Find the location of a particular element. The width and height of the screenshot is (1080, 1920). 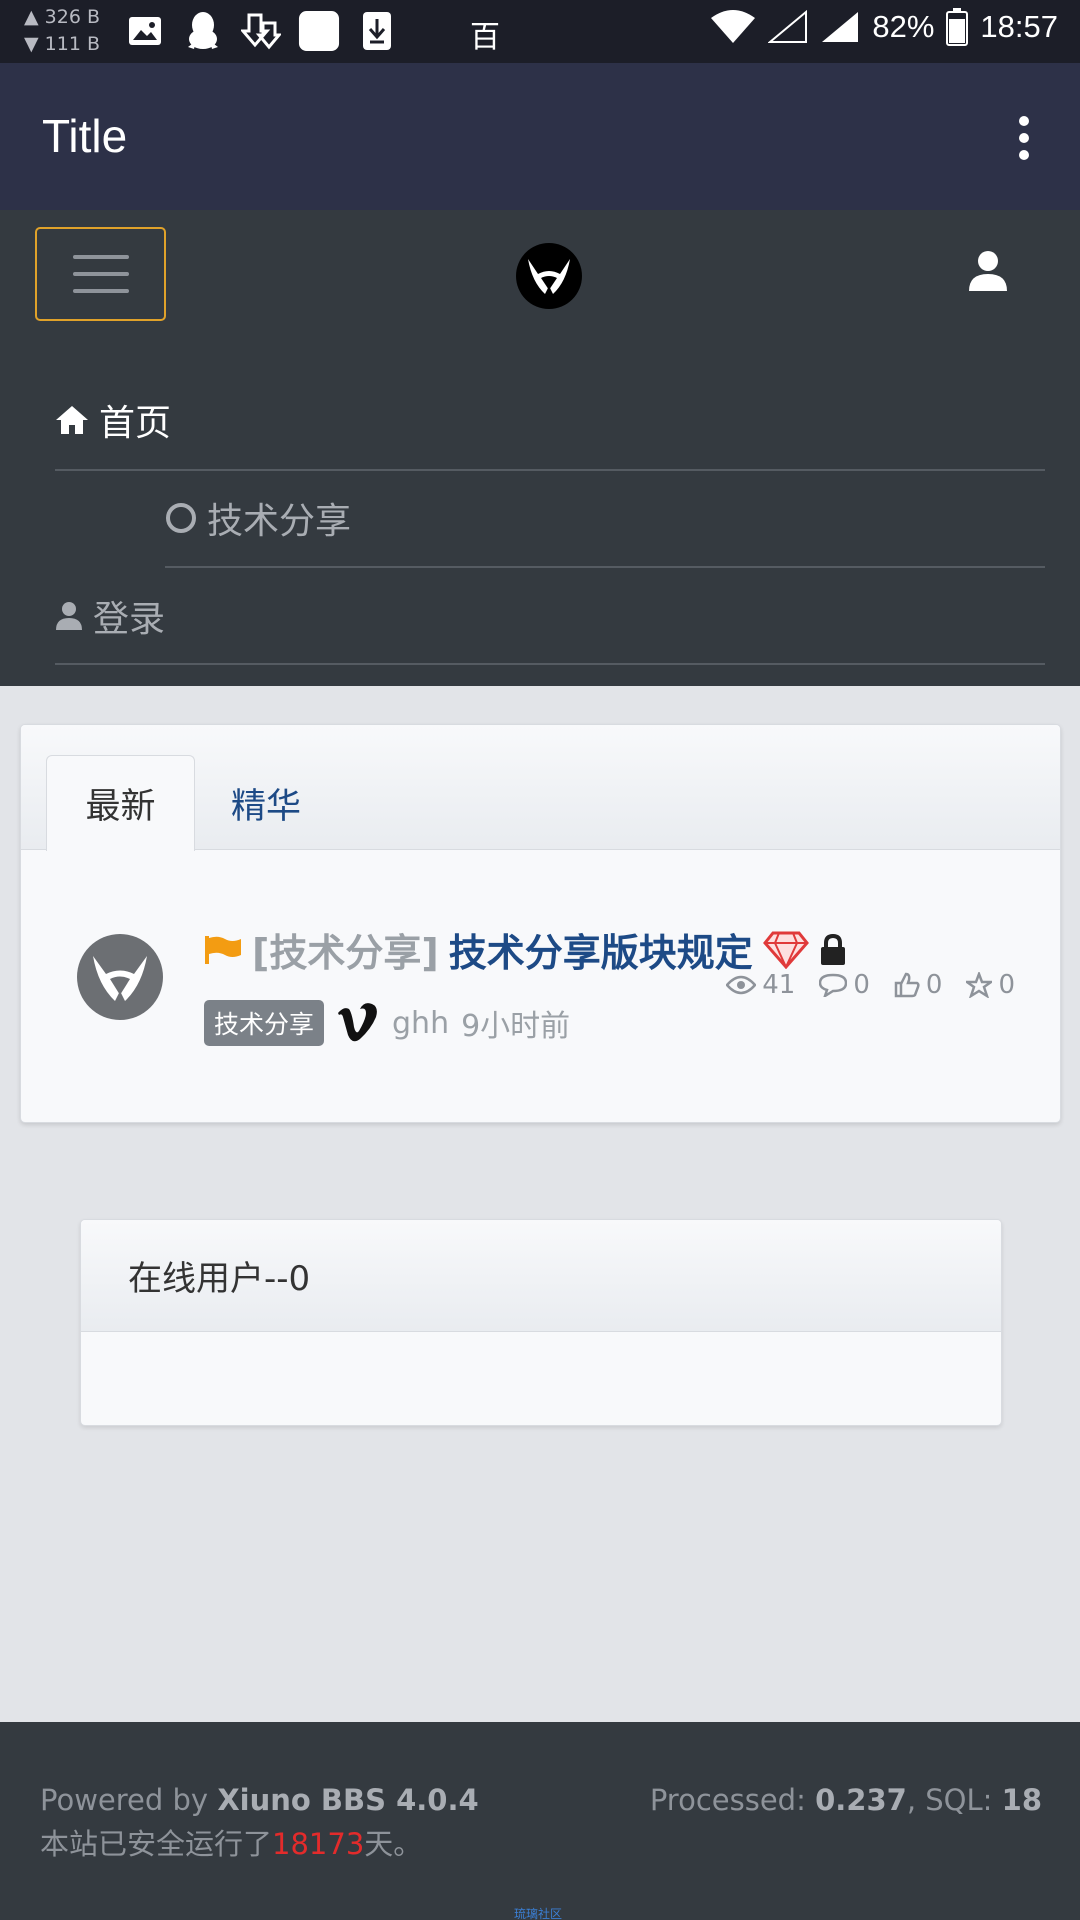

more-options-icon is located at coordinates (1024, 138).